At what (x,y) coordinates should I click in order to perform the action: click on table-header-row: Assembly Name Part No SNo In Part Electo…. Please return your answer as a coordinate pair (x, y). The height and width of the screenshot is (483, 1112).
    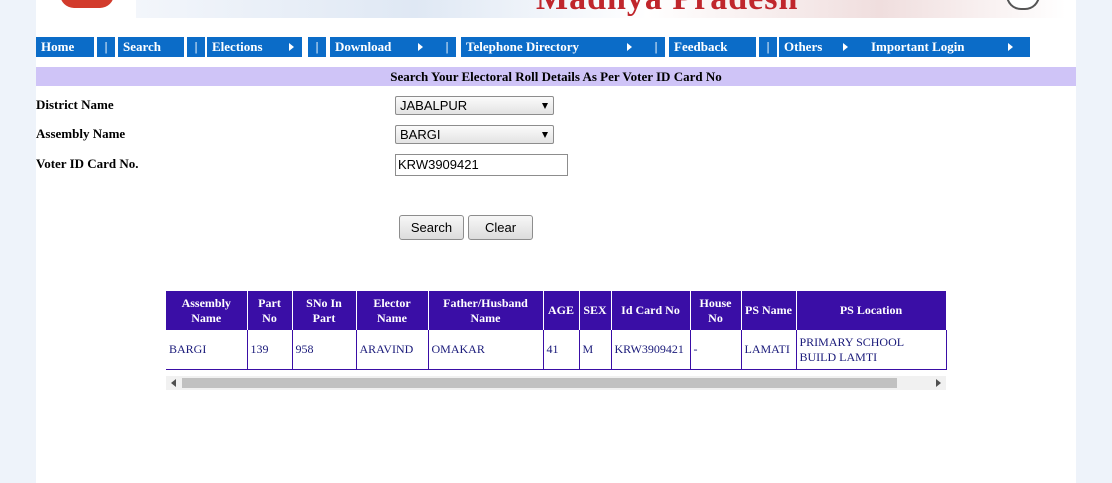
    Looking at the image, I should click on (556, 310).